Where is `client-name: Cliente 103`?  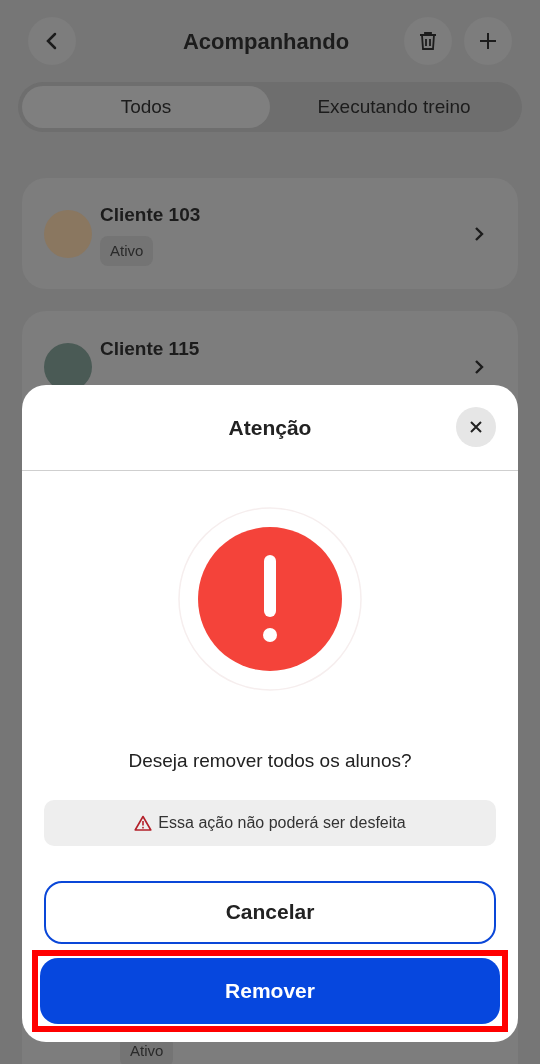
client-name: Cliente 103 is located at coordinates (150, 215).